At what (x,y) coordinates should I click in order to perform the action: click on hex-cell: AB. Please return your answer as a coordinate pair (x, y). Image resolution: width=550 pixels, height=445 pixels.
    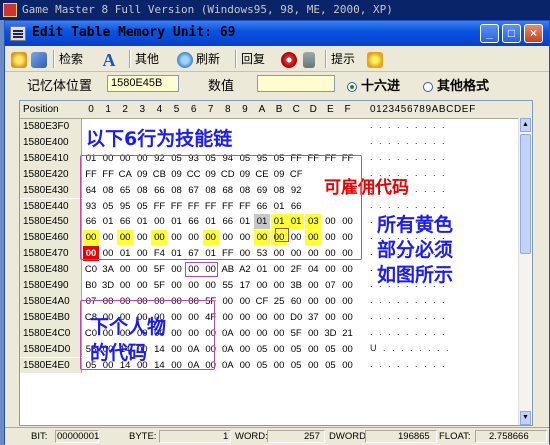
    Looking at the image, I should click on (228, 269).